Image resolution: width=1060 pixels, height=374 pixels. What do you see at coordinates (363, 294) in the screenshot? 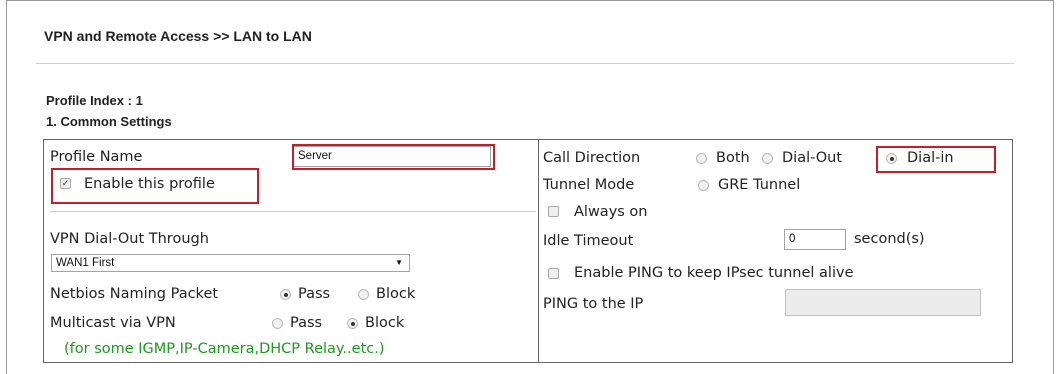
I see `netbios-block-radio` at bounding box center [363, 294].